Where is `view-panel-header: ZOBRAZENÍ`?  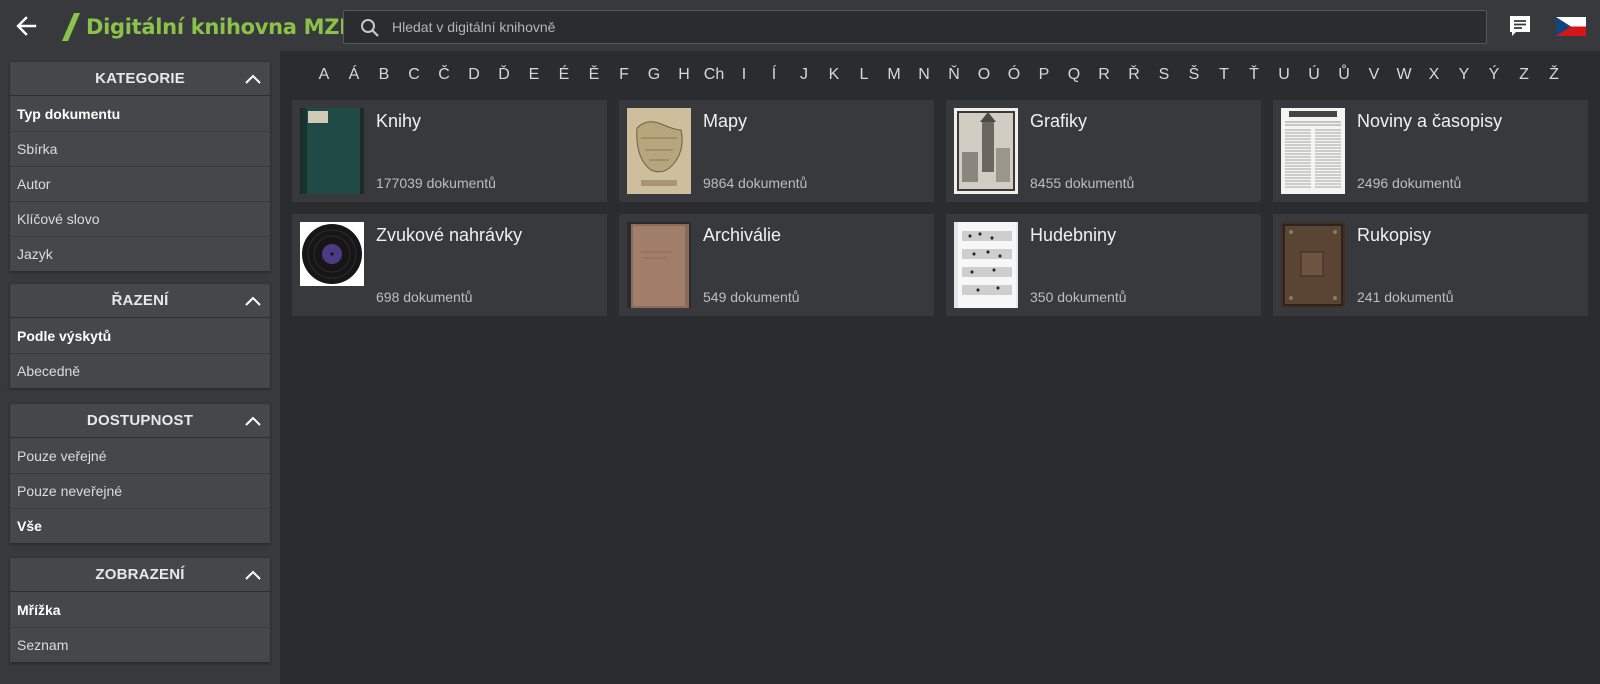
view-panel-header: ZOBRAZENÍ is located at coordinates (140, 575).